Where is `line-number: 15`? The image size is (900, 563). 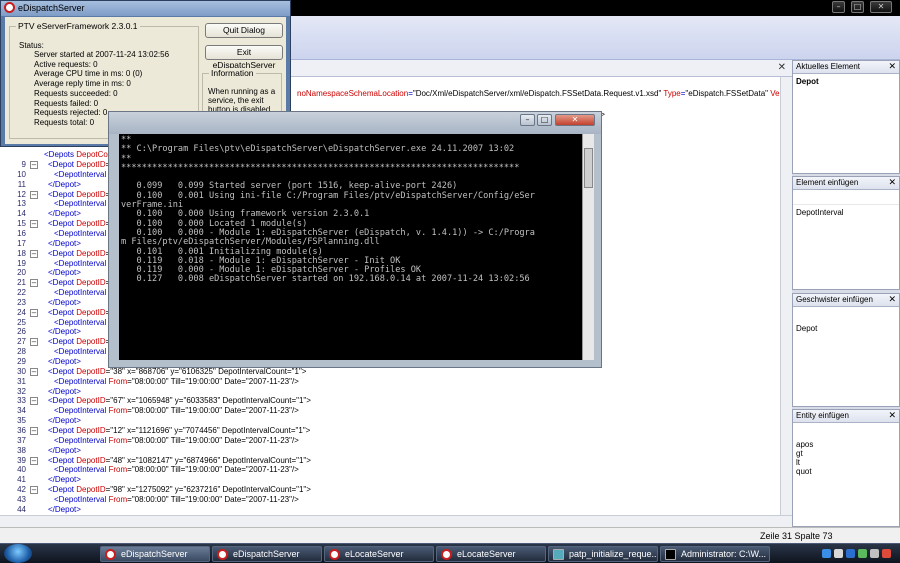 line-number: 15 is located at coordinates (21, 224).